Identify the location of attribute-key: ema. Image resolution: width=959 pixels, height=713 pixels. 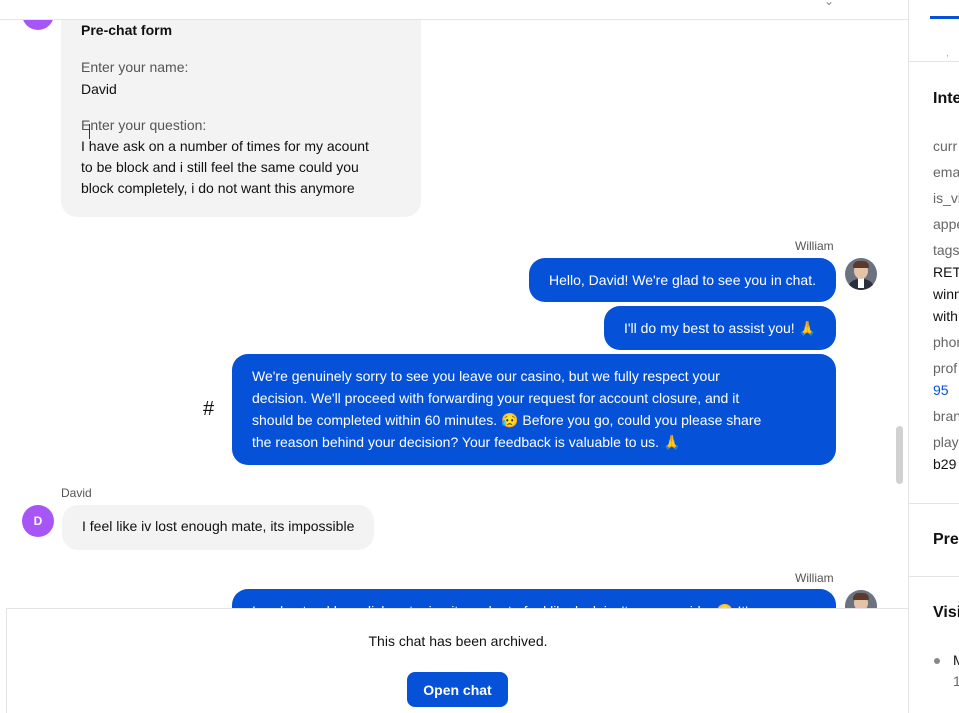
(946, 172).